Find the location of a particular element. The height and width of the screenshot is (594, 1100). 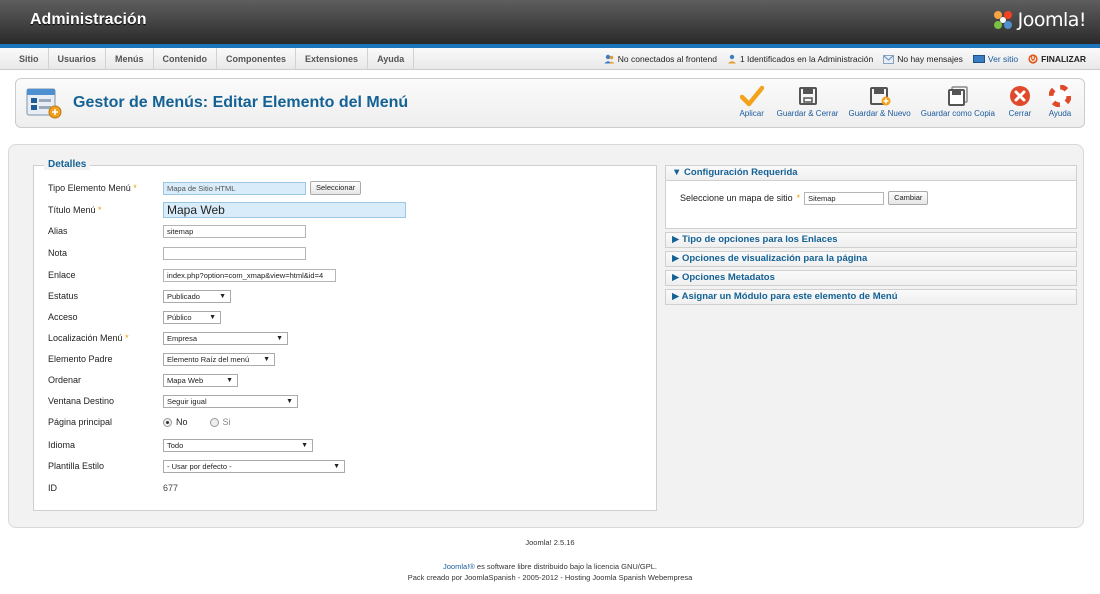

link-field: index.php?option=com_xmap&view=html&id=4 is located at coordinates (249, 275).